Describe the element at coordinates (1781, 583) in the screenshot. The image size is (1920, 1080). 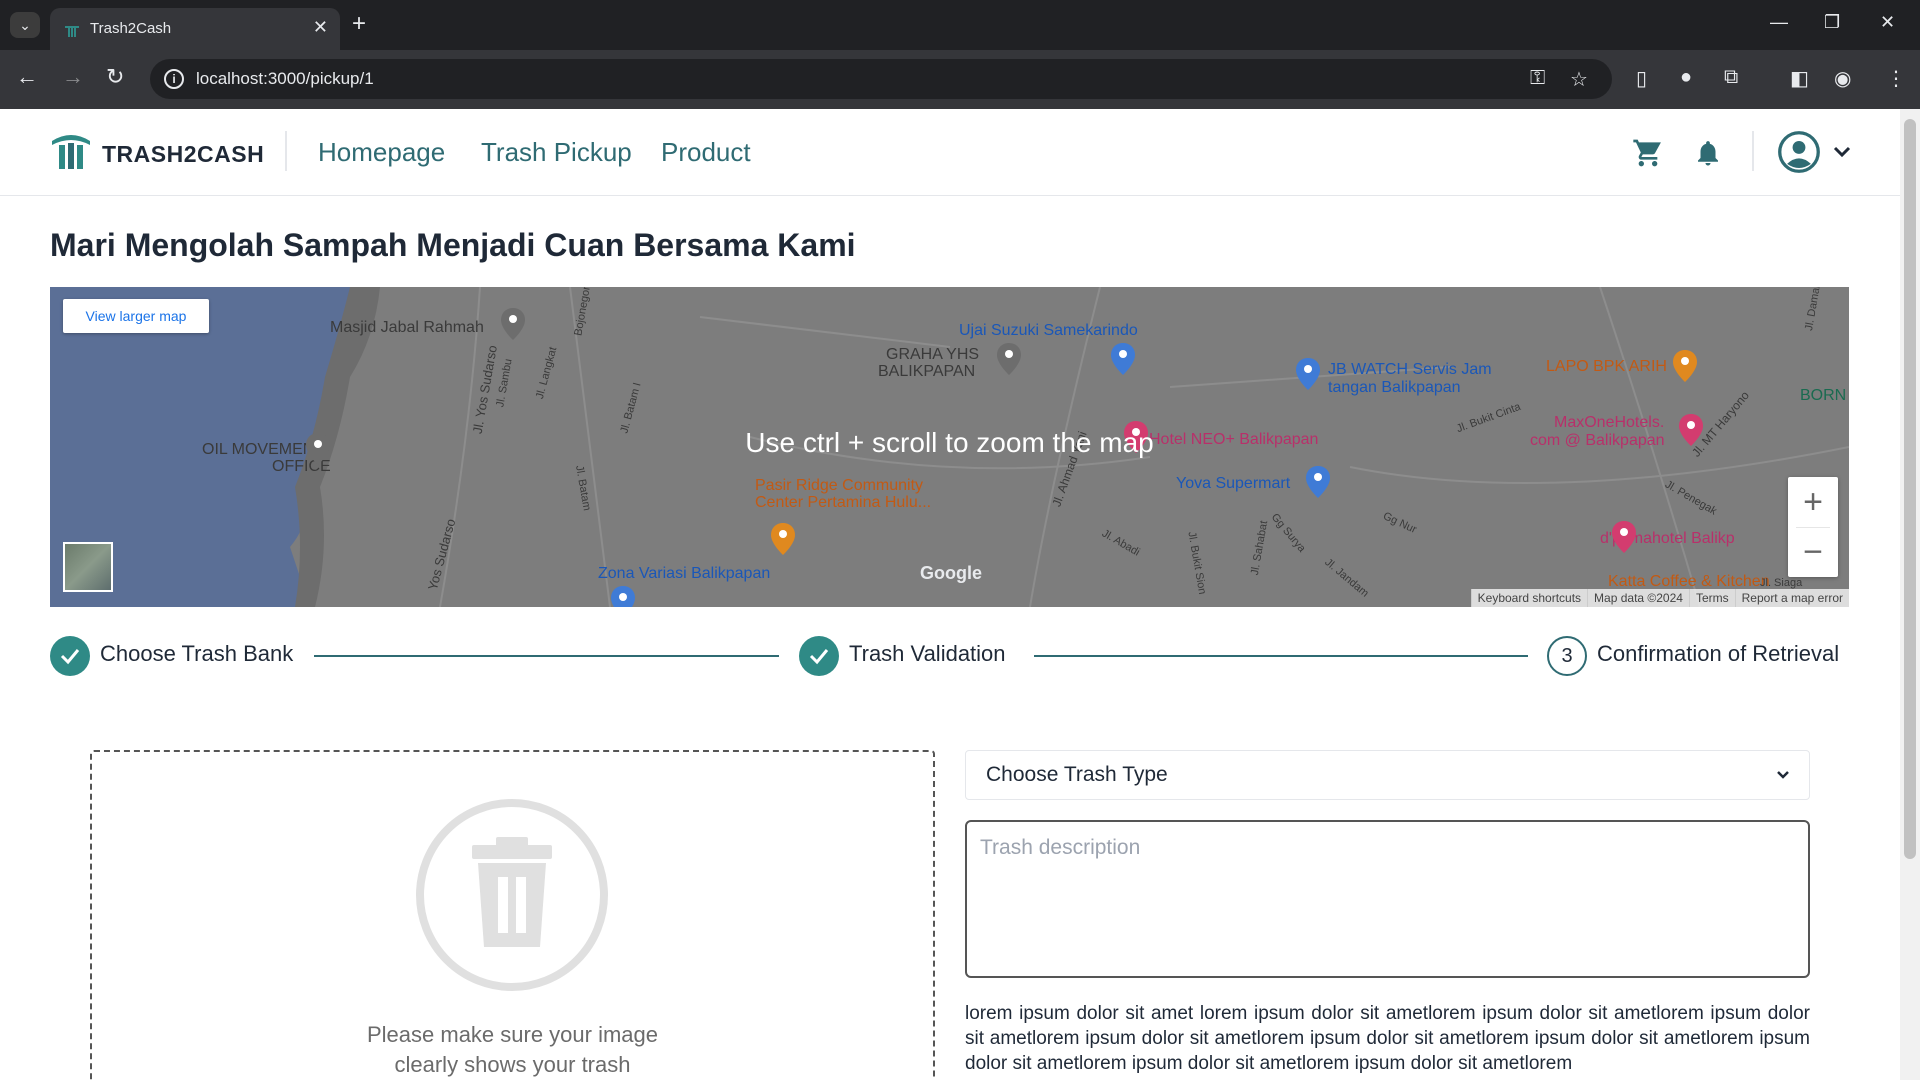
I see `map-street-label: Jl. Siaga` at that location.